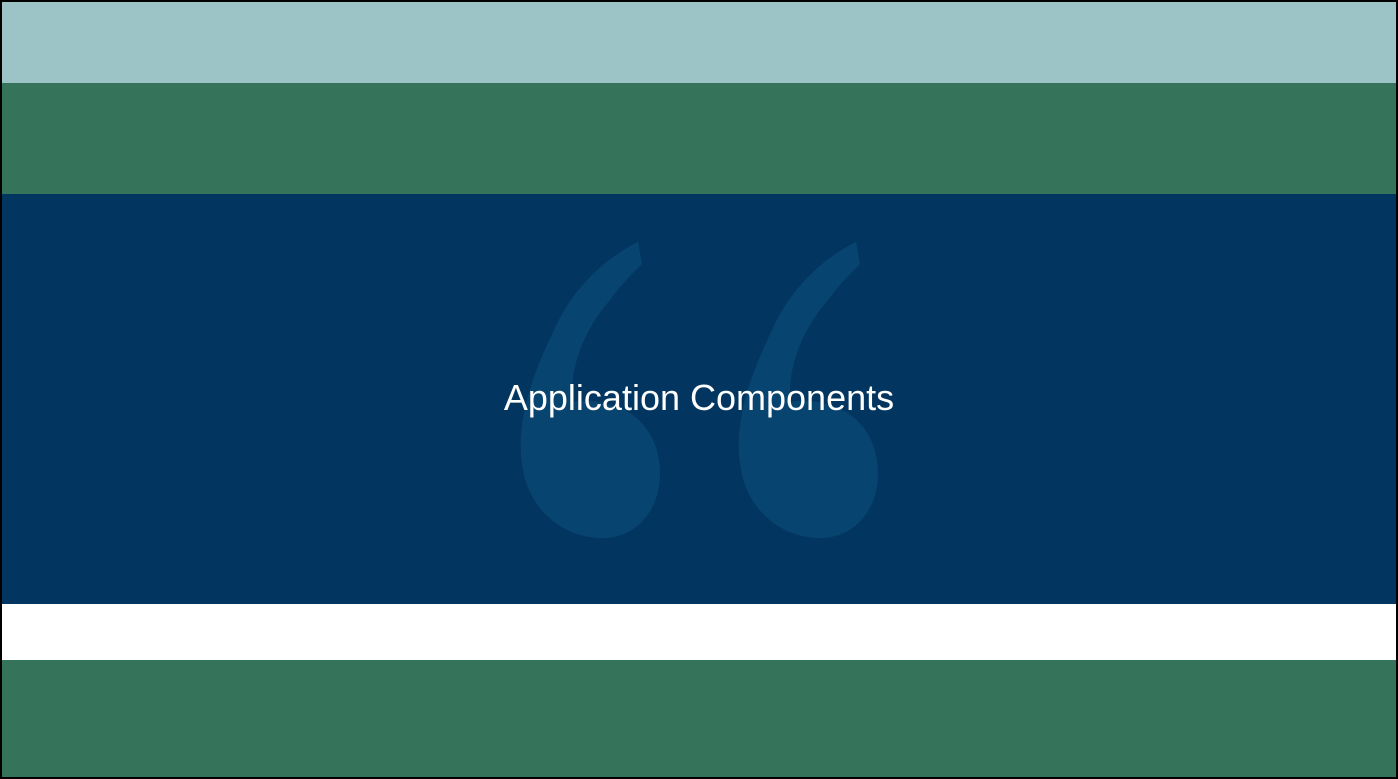  I want to click on top-accent-band, so click(699, 42).